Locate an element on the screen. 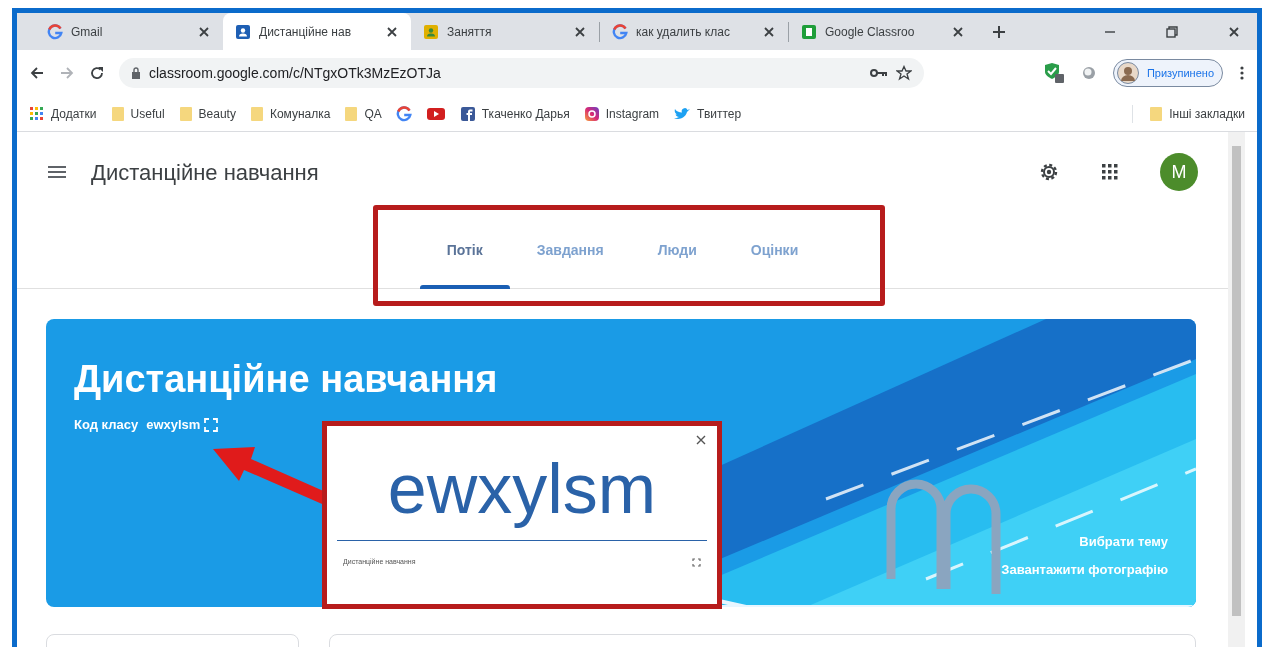 Image resolution: width=1271 pixels, height=647 pixels. reload-icon is located at coordinates (97, 73).